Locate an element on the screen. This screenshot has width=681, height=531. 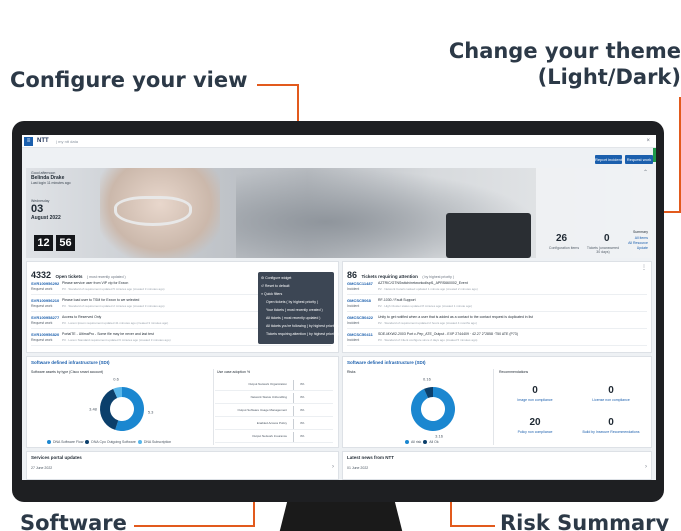
rec-image-value: 0 is located at coordinates (535, 390).